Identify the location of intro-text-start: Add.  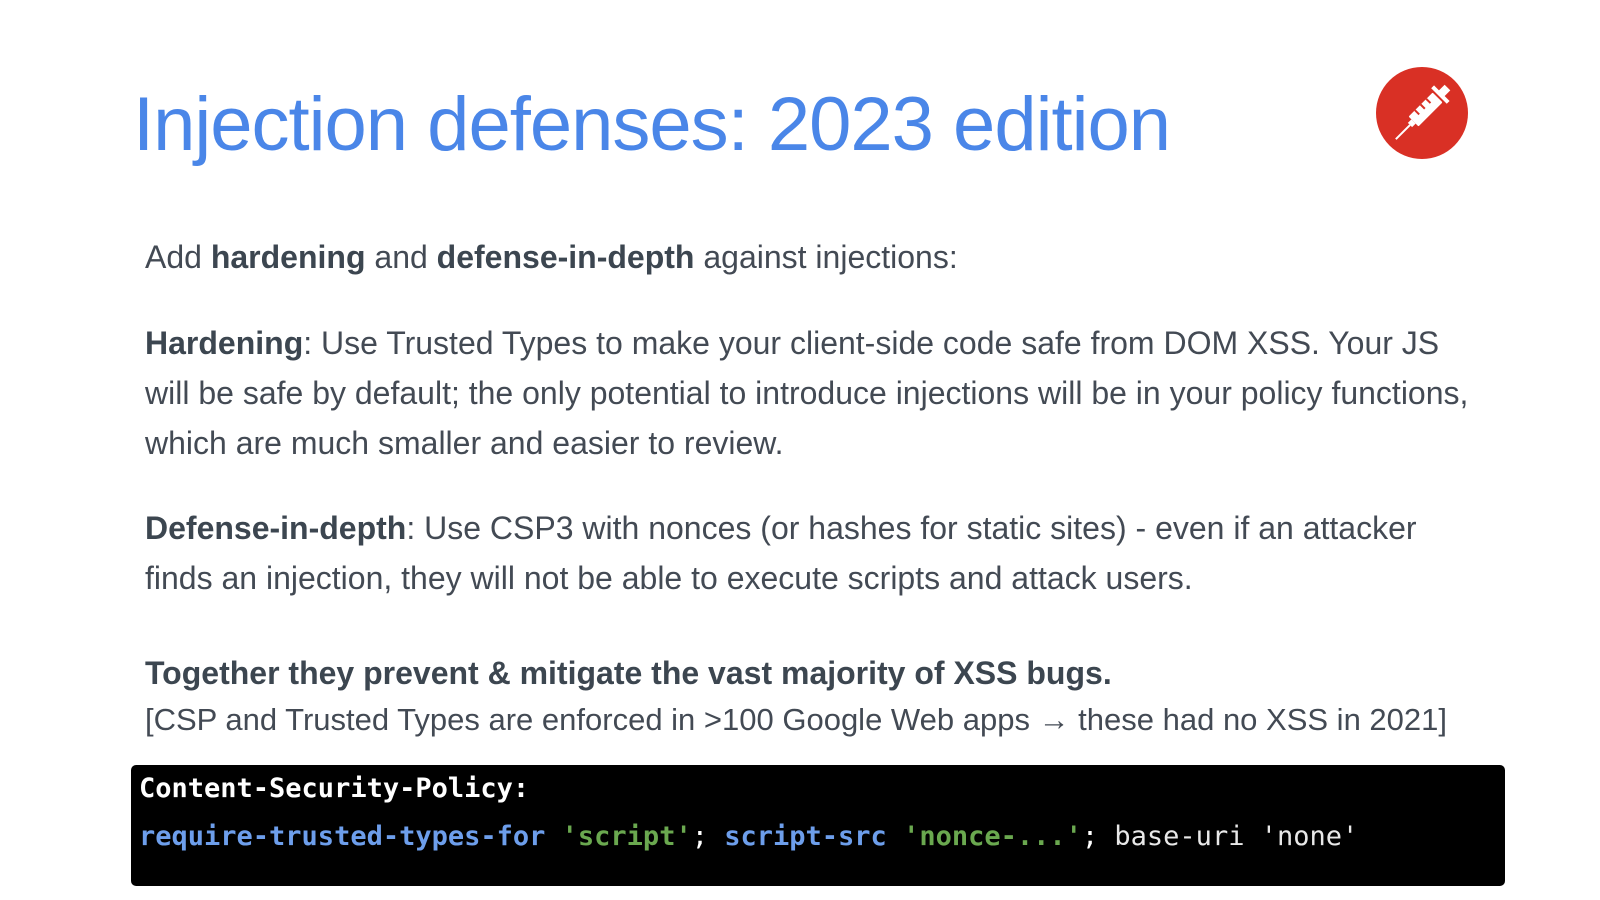
(178, 257).